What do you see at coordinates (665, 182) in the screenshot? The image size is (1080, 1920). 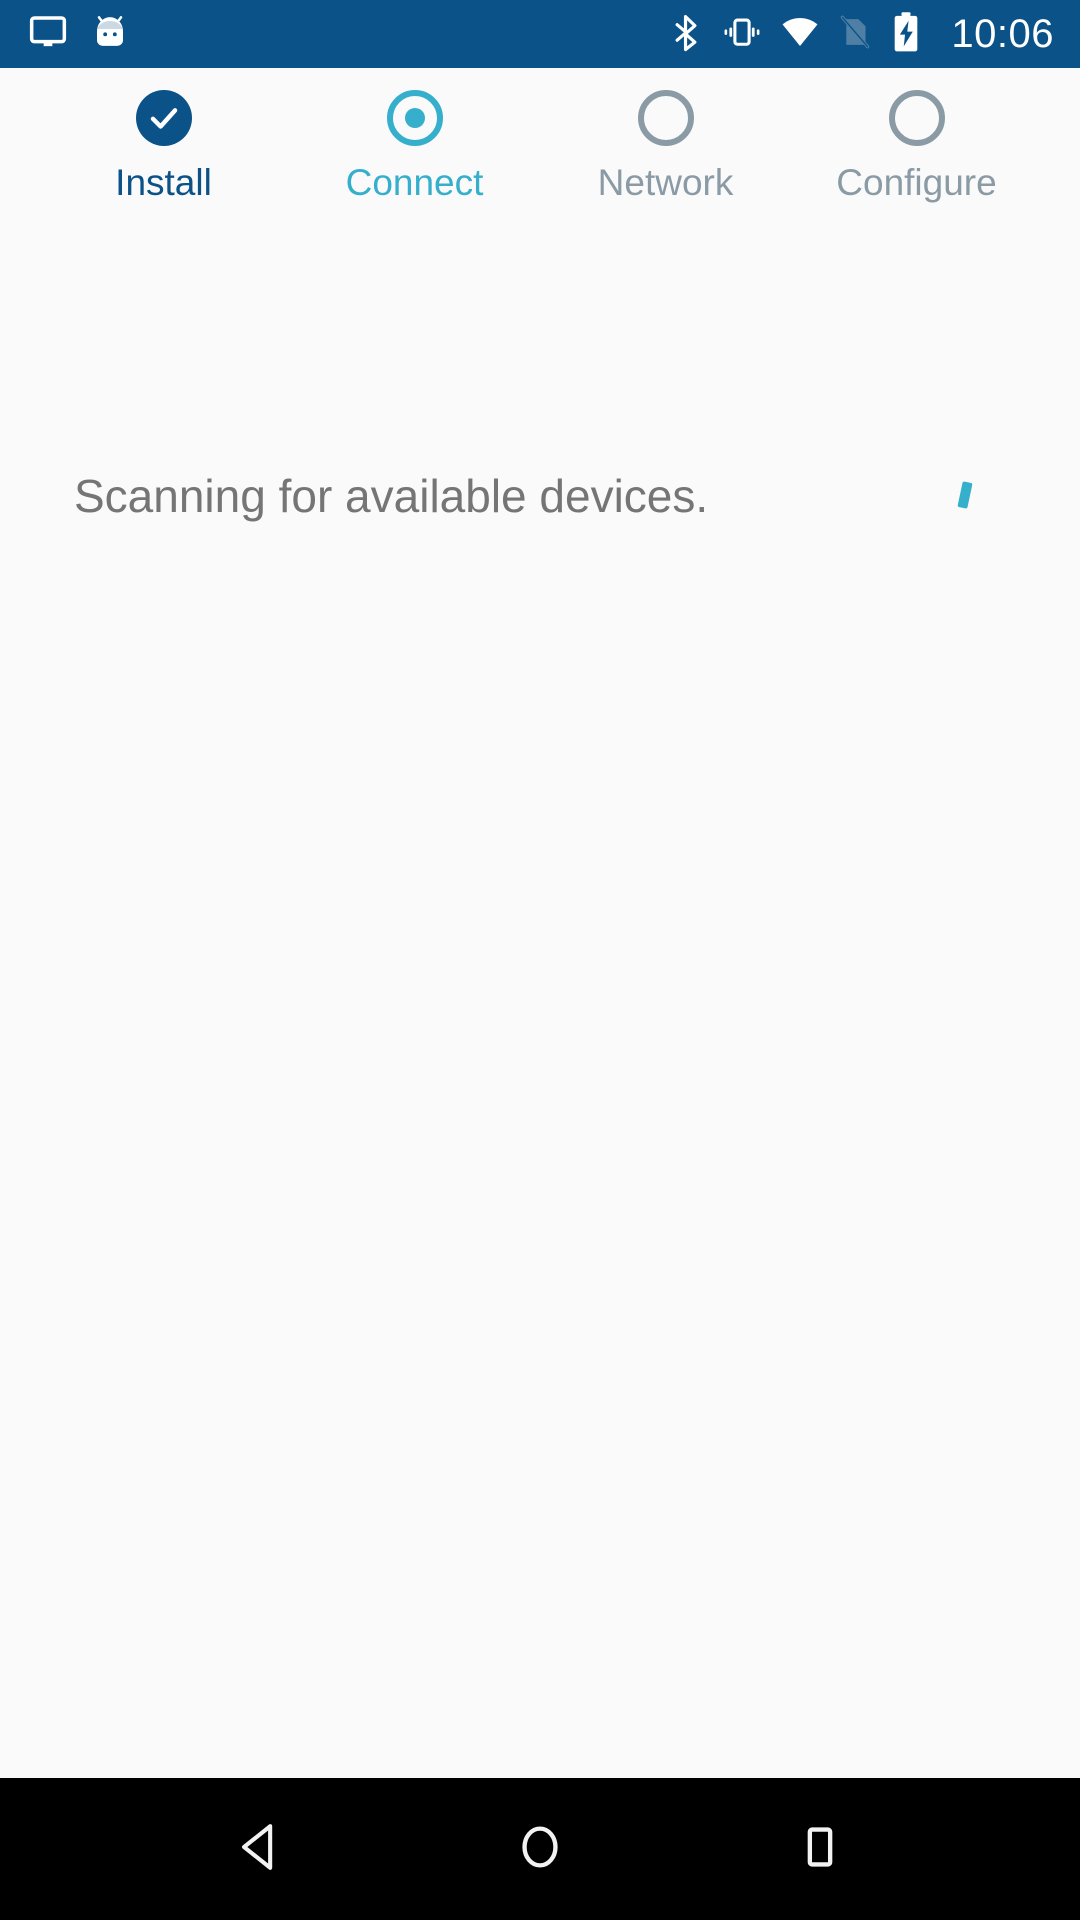 I see `stepper-step-label-network: Network` at bounding box center [665, 182].